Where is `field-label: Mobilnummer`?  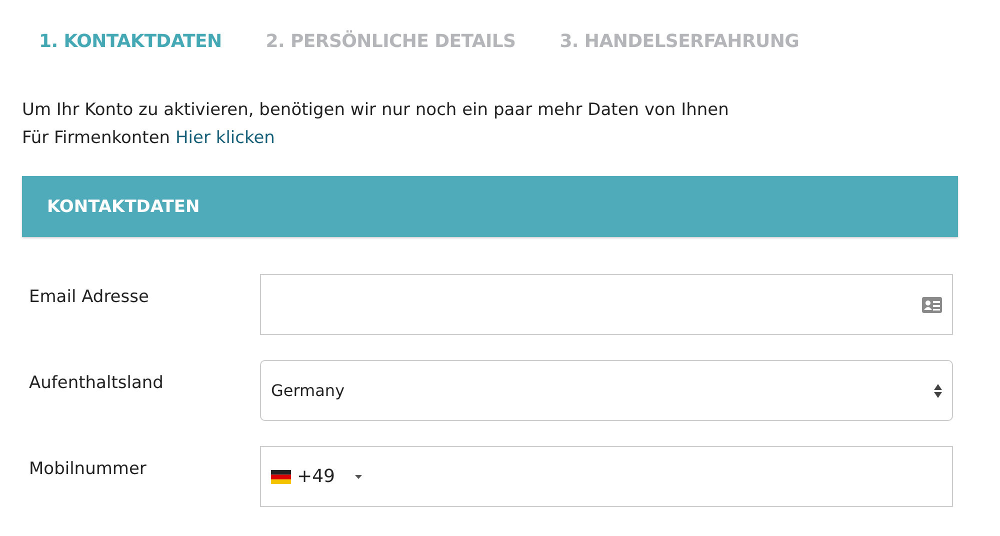 field-label: Mobilnummer is located at coordinates (87, 469).